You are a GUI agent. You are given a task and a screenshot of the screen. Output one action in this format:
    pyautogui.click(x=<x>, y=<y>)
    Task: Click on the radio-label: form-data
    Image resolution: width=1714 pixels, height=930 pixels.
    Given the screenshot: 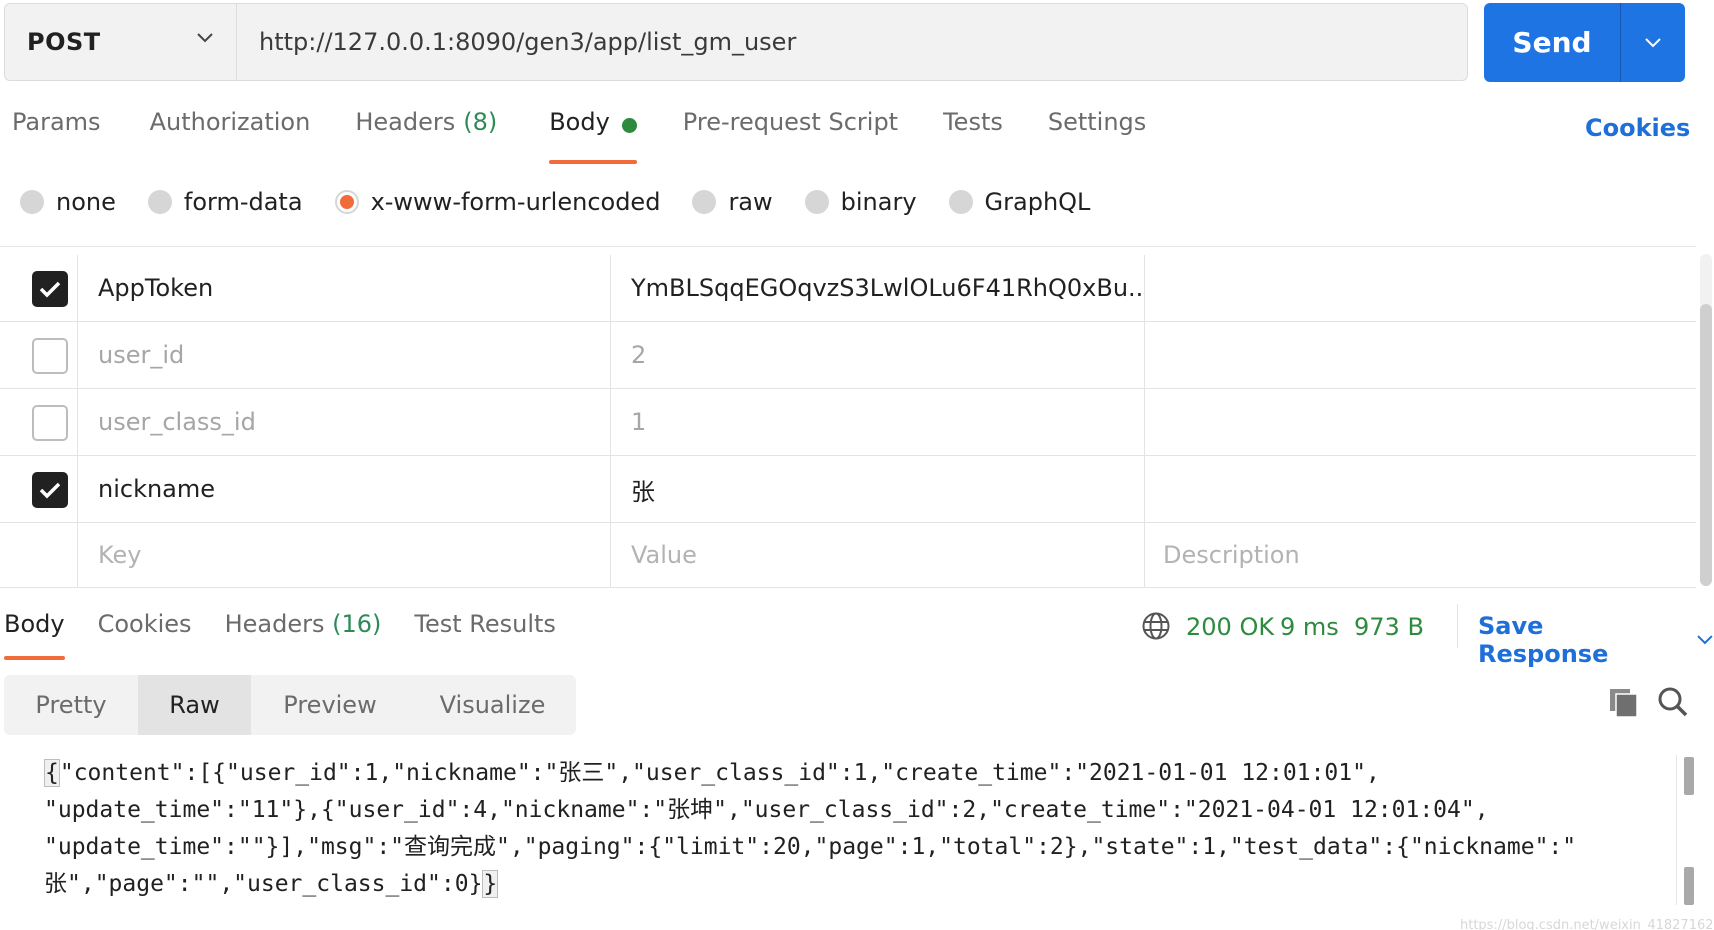 What is the action you would take?
    pyautogui.click(x=243, y=202)
    